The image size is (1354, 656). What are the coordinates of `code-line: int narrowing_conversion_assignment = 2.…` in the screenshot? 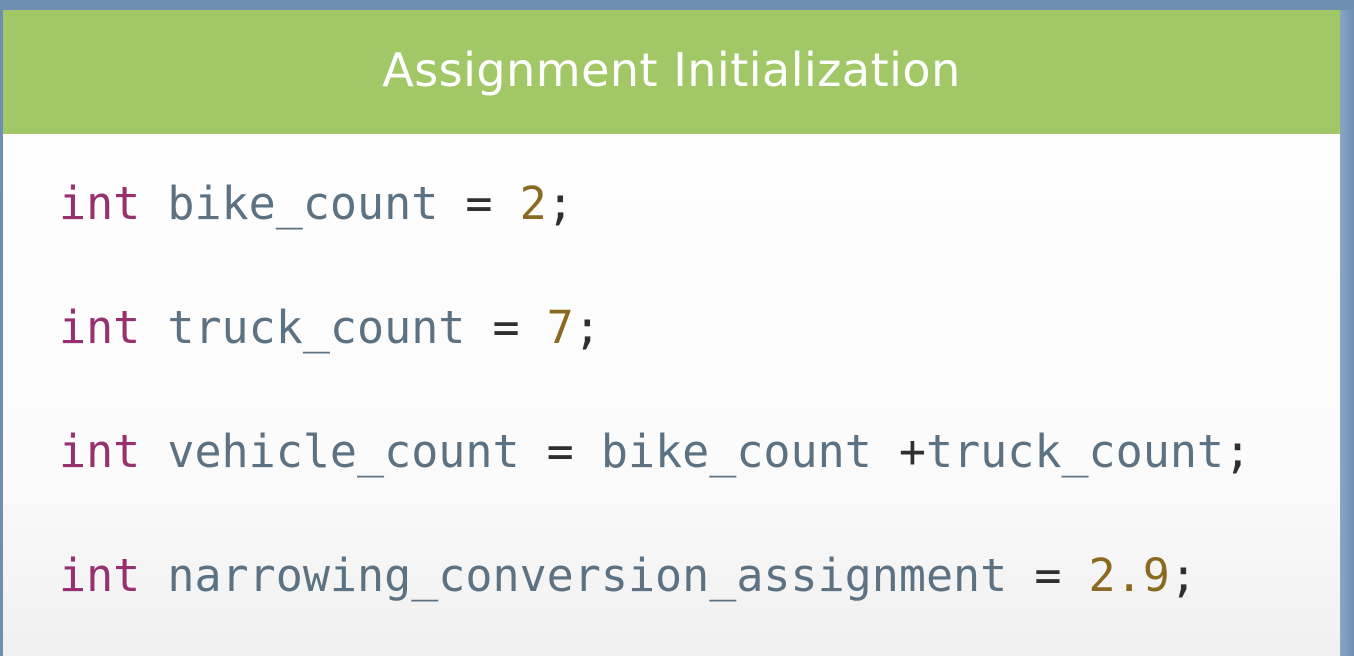 It's located at (628, 576).